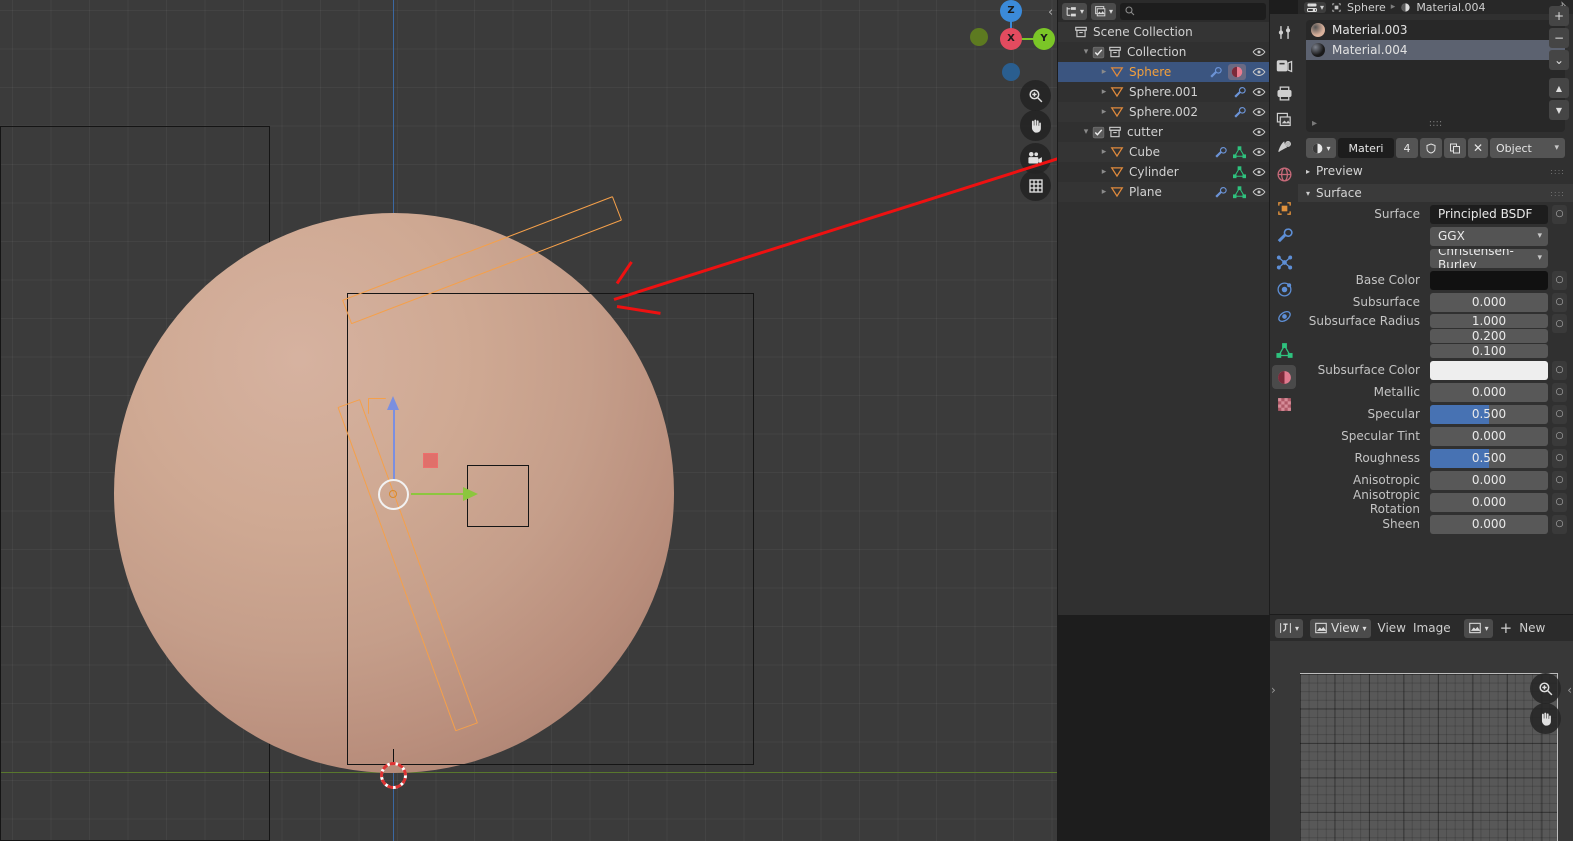 The image size is (1573, 841). Describe the element at coordinates (1284, 66) in the screenshot. I see `properties-tab-render` at that location.